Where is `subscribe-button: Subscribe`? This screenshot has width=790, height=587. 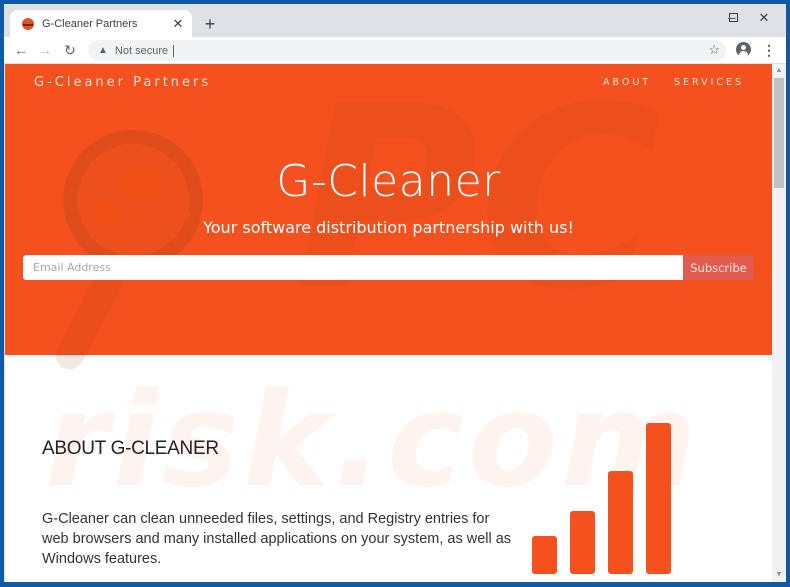 subscribe-button: Subscribe is located at coordinates (718, 267).